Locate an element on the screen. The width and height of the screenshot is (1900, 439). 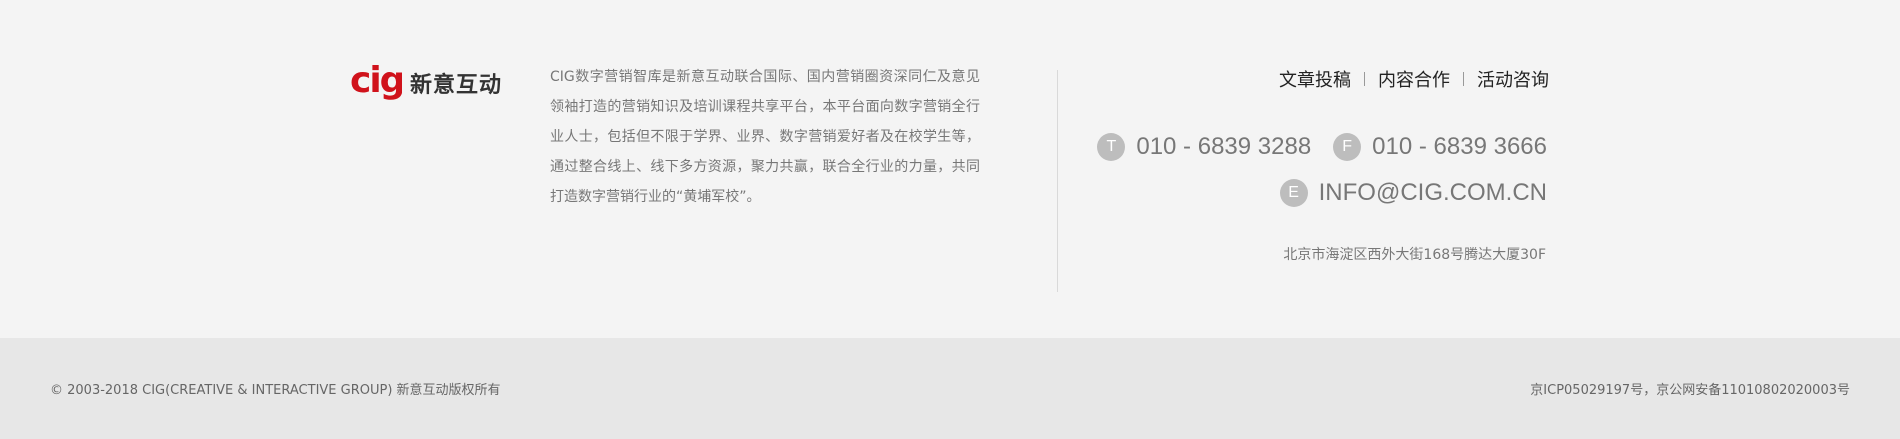
phone-icon: T is located at coordinates (1111, 147).